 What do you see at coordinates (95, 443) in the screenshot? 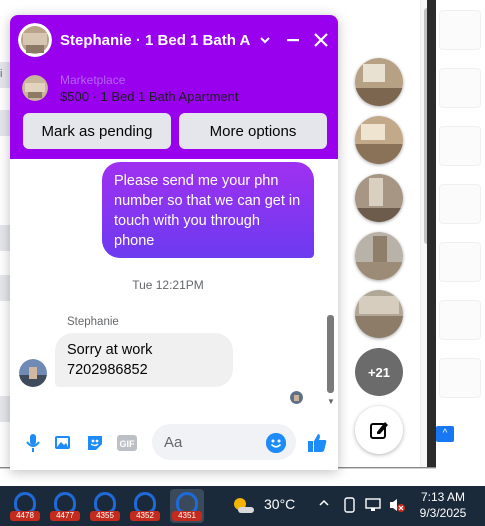
I see `sticker-icon` at bounding box center [95, 443].